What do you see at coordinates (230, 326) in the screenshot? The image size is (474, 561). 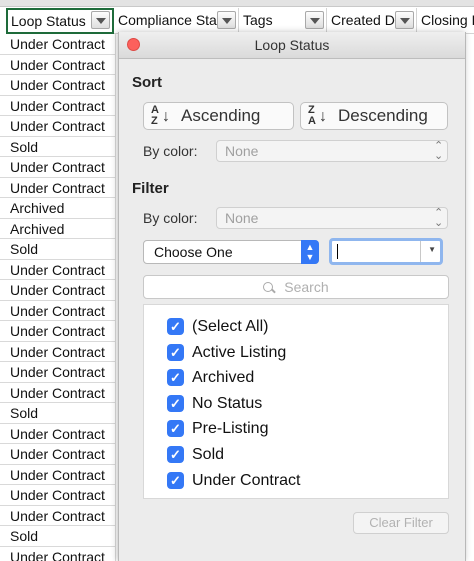 I see `filter-list-item-label: (Select All)` at bounding box center [230, 326].